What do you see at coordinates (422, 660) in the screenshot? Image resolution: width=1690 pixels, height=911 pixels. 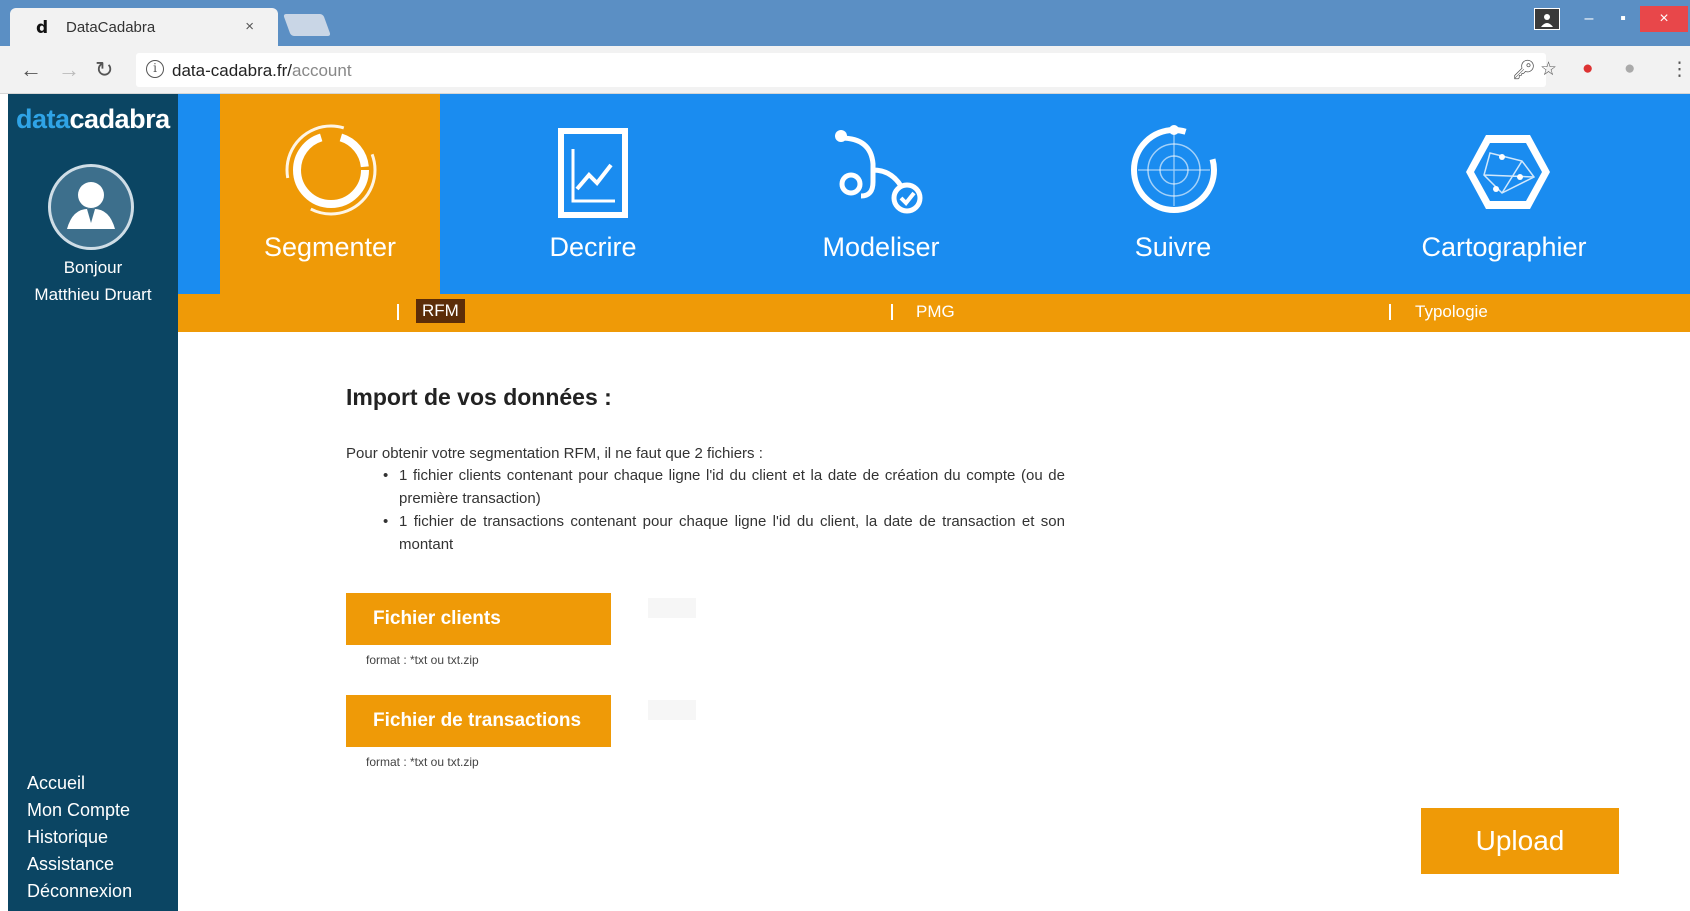 I see `file-clients-format-hint: format : *txt ou txt.zip` at bounding box center [422, 660].